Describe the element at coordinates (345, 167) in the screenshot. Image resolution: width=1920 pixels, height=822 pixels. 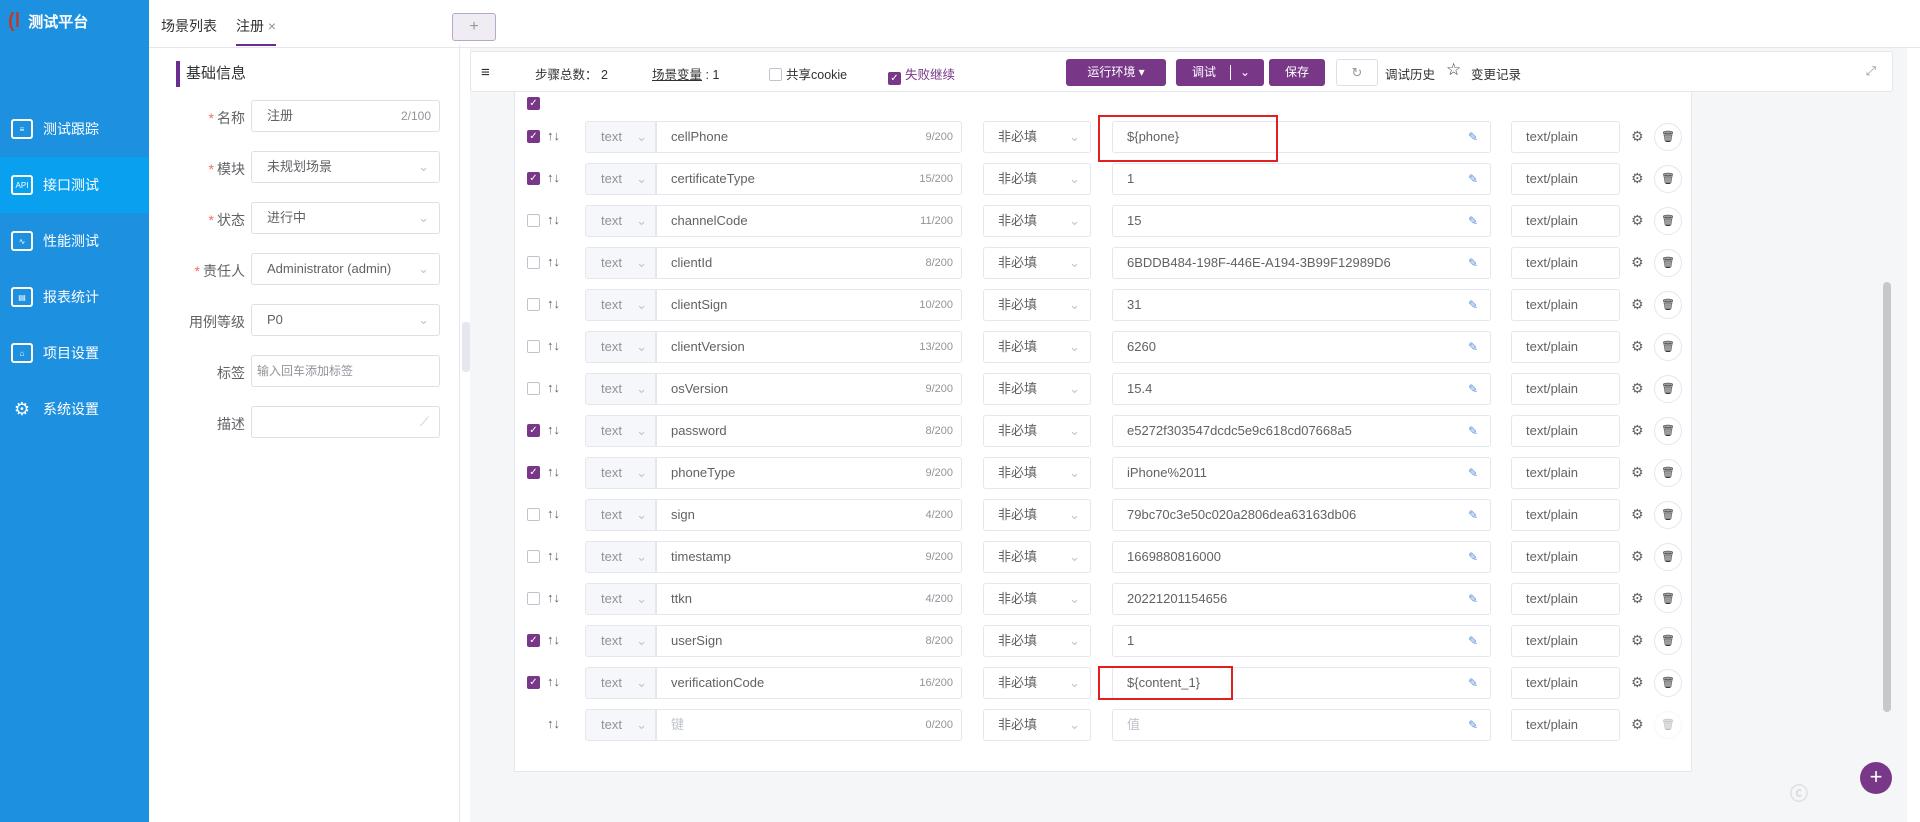
I see `select-field: 未规划场景 ⌄` at that location.